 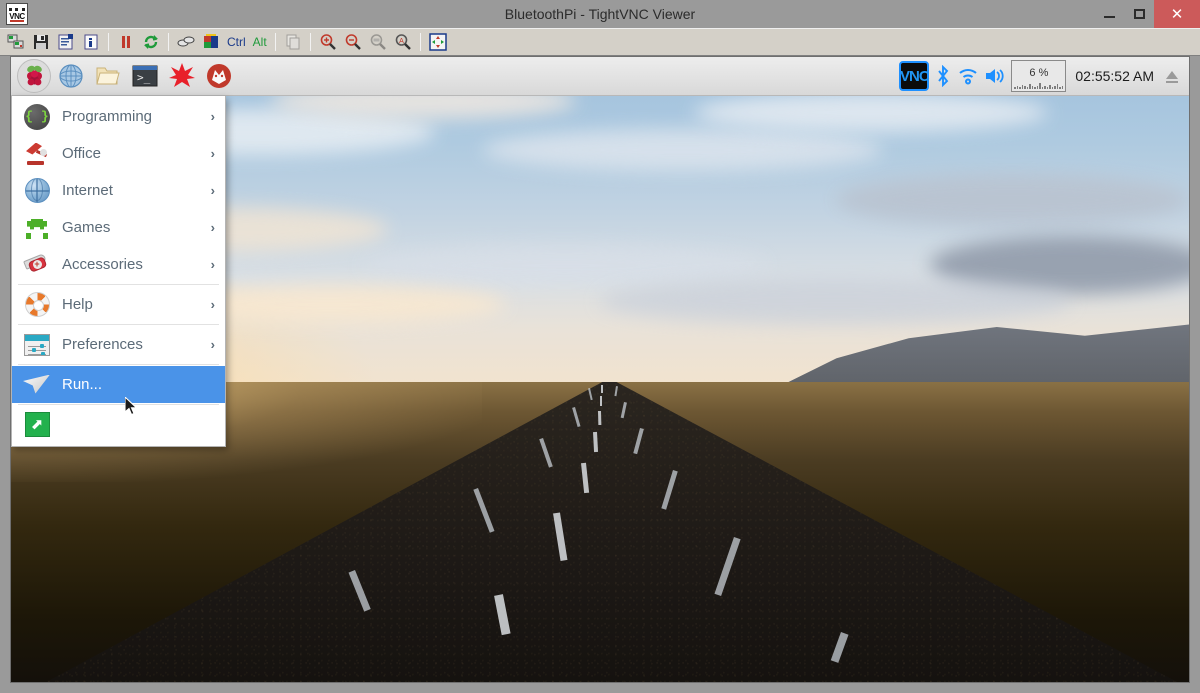 What do you see at coordinates (151, 42) in the screenshot?
I see `refresh-screen-icon` at bounding box center [151, 42].